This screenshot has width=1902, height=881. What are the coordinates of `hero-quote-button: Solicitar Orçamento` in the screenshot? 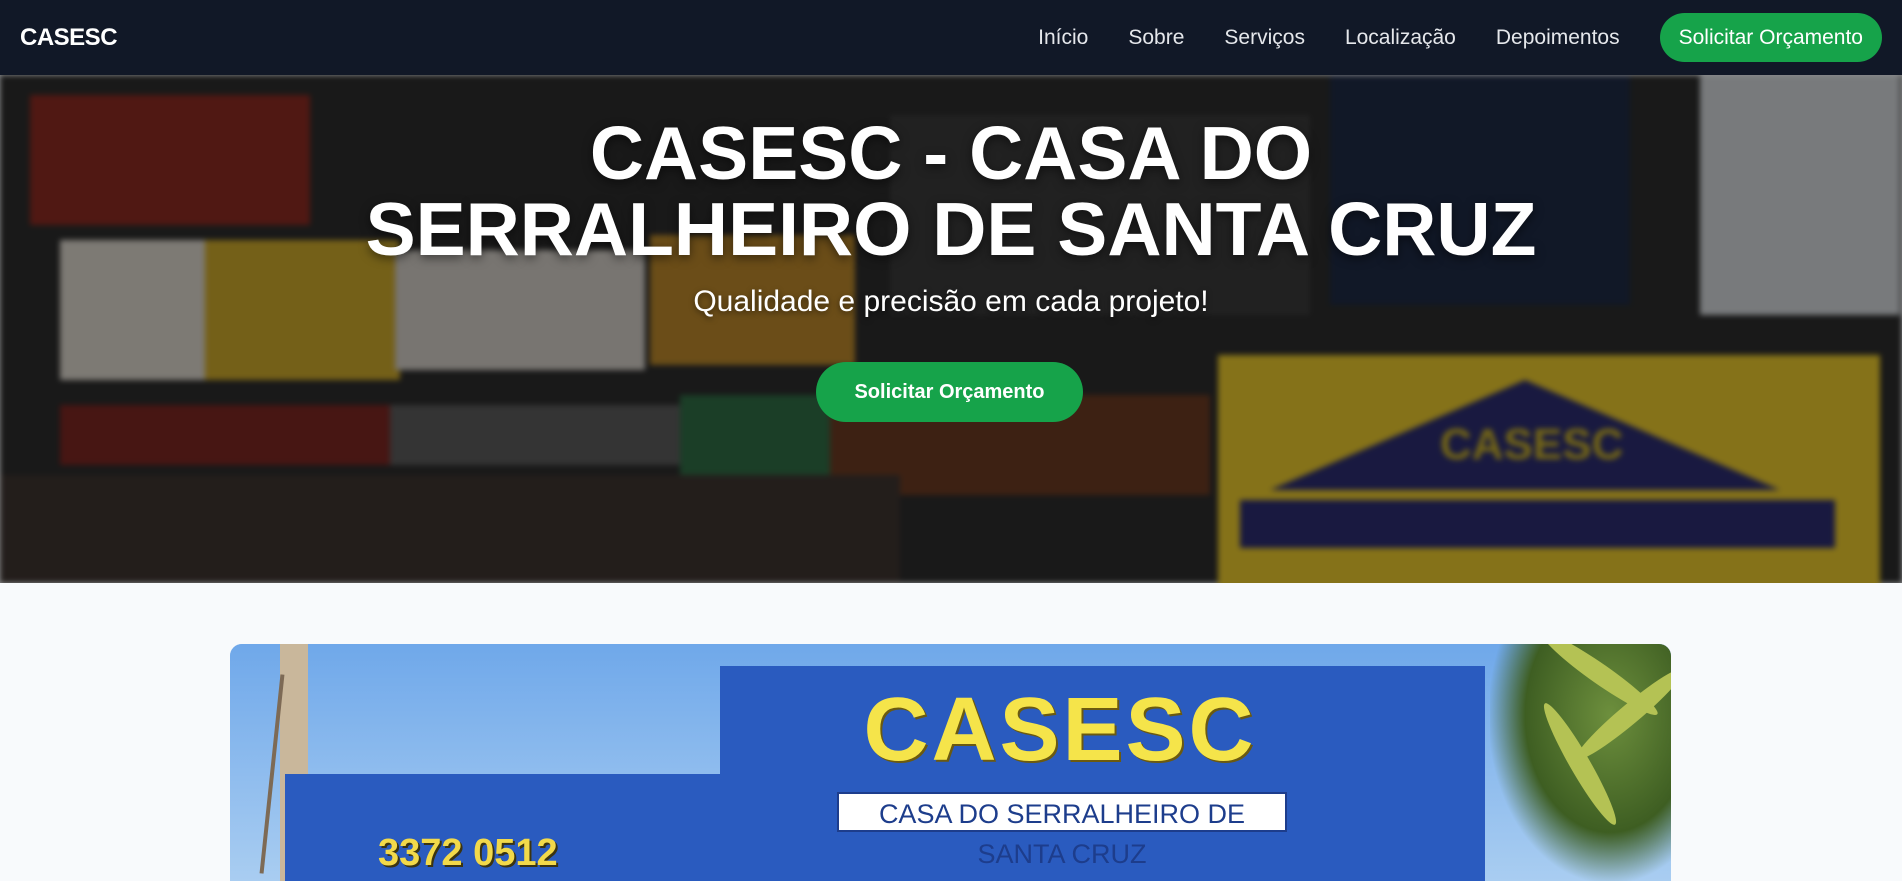 It's located at (949, 392).